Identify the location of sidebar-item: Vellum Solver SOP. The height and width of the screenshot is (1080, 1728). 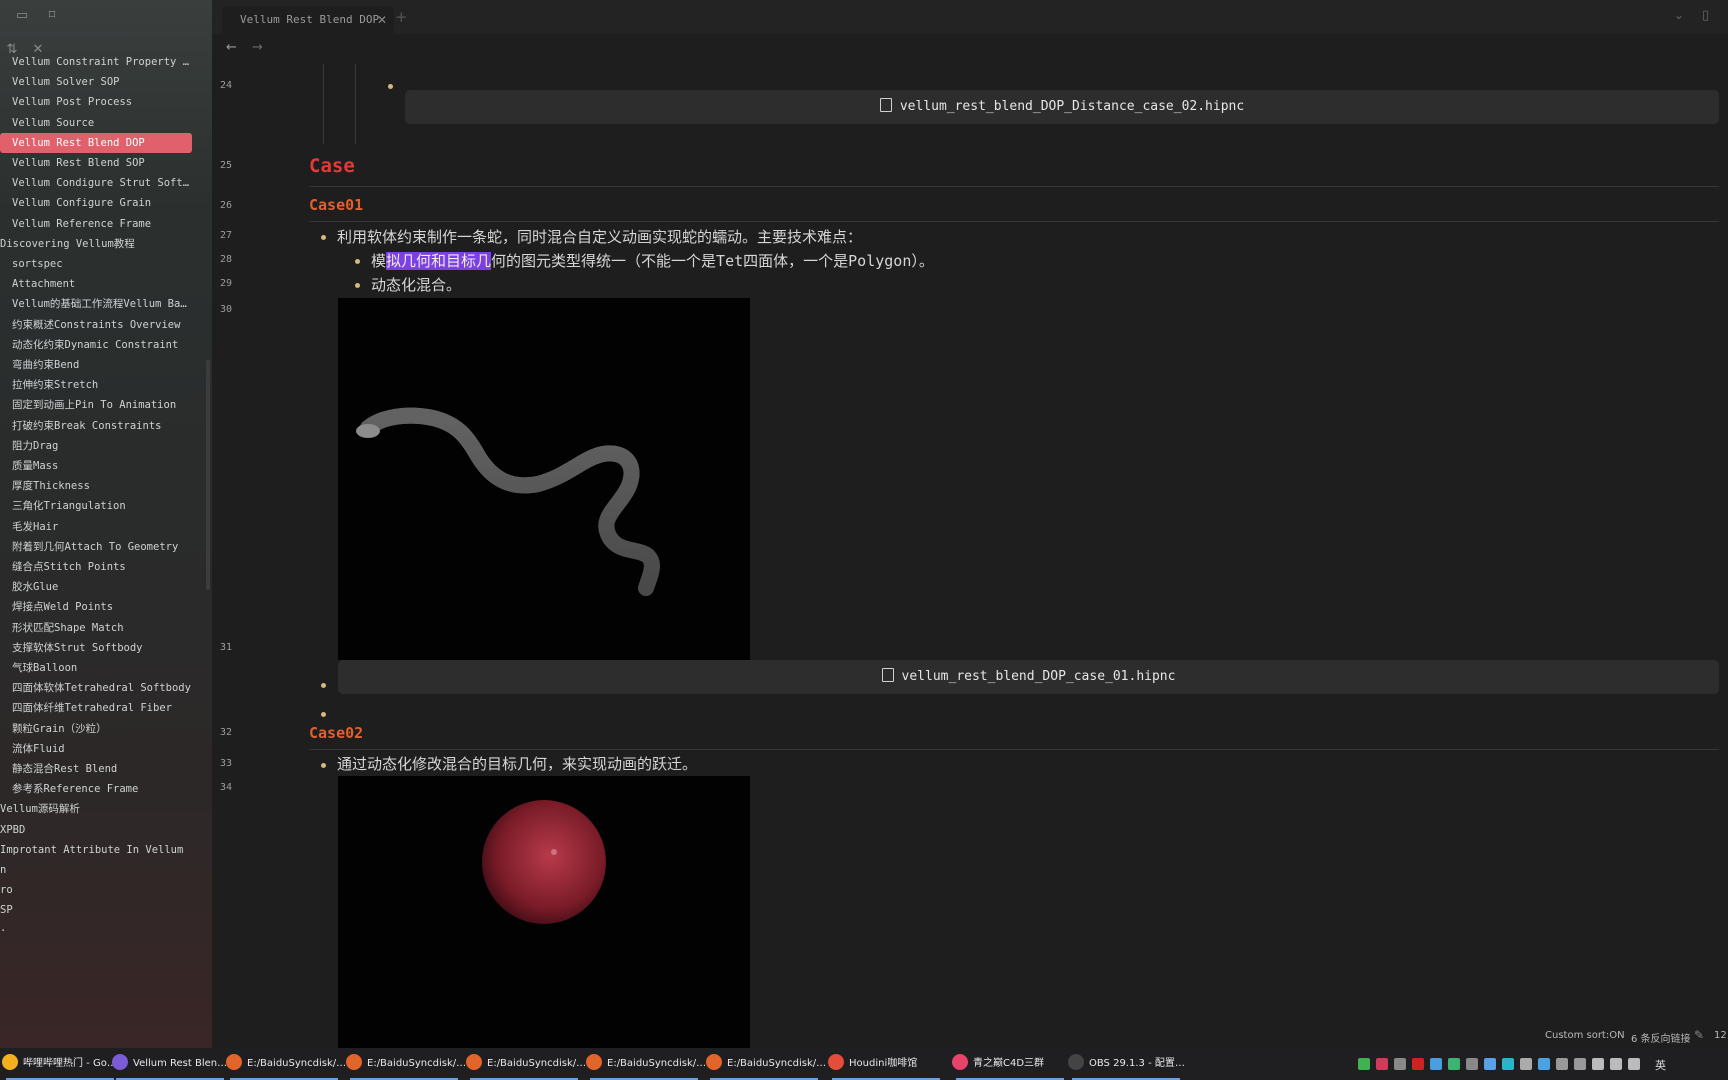
(96, 82).